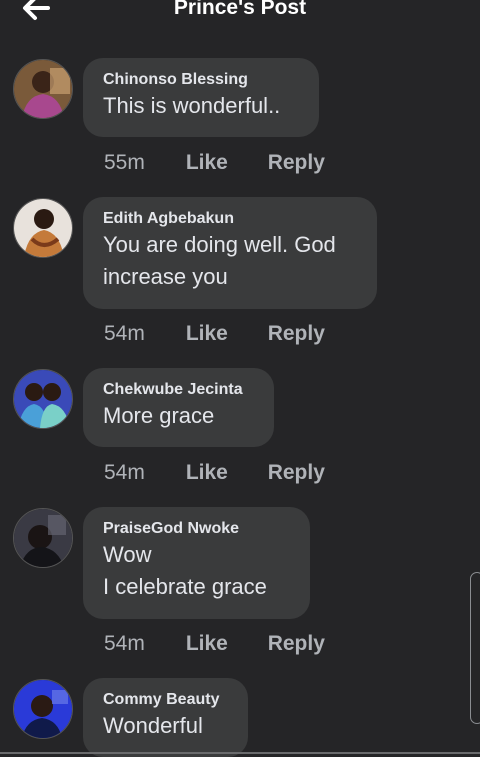 The height and width of the screenshot is (757, 480). What do you see at coordinates (475, 648) in the screenshot?
I see `scroll-handle` at bounding box center [475, 648].